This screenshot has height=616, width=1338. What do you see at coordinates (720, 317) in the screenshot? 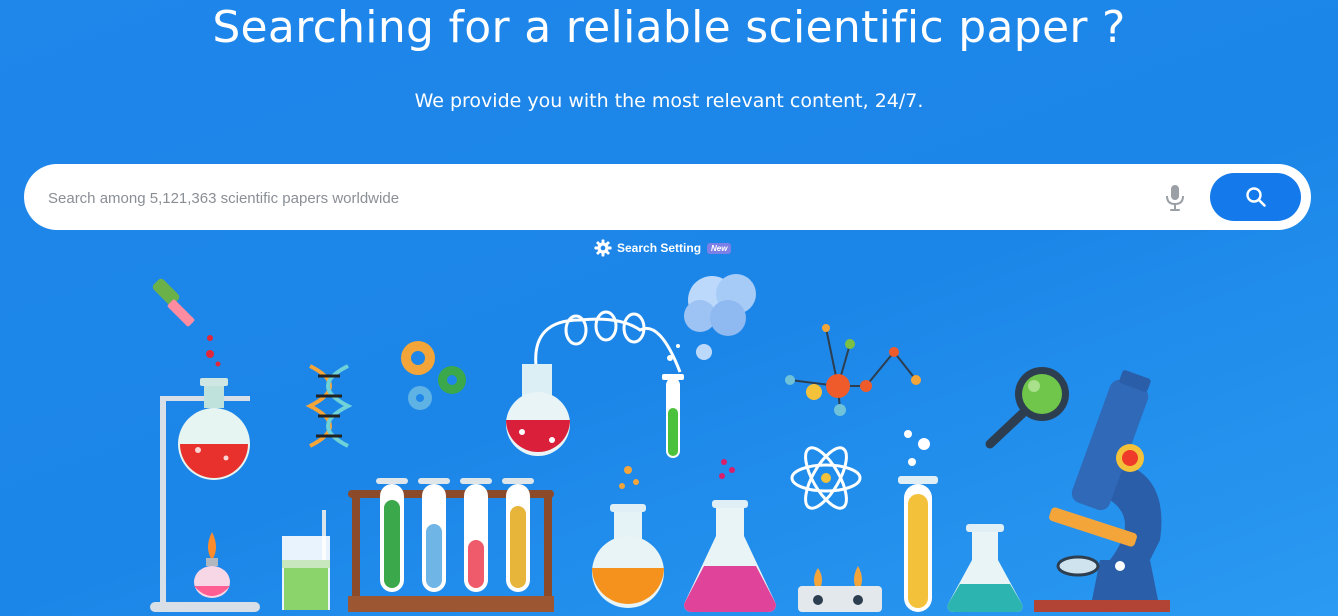
I see `smoke-cloud-icon` at bounding box center [720, 317].